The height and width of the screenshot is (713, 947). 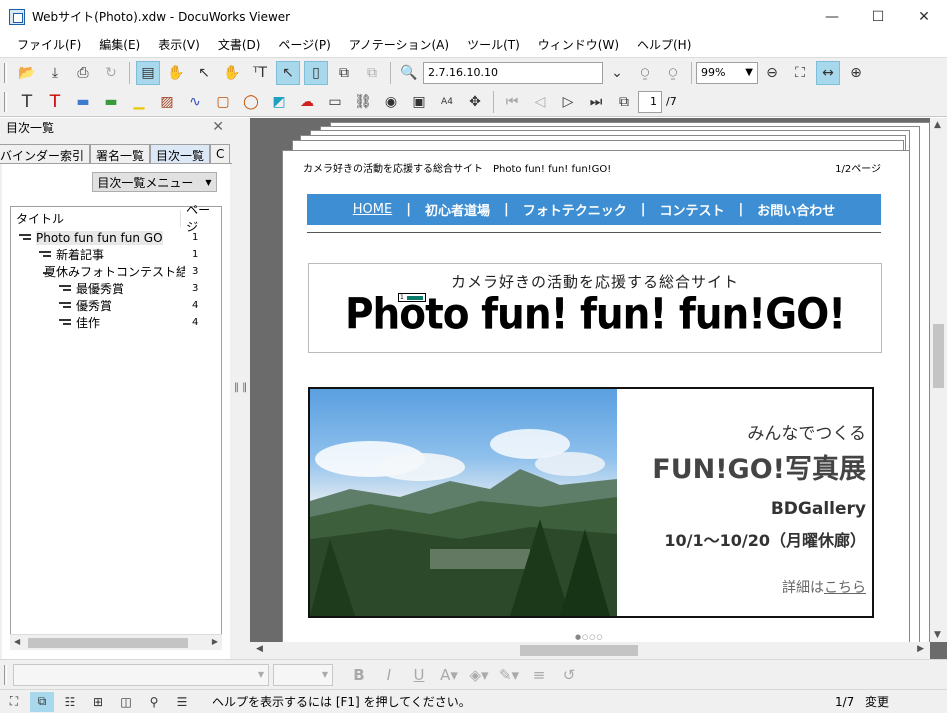 I want to click on scroll-up-icon: ▲, so click(x=937, y=125).